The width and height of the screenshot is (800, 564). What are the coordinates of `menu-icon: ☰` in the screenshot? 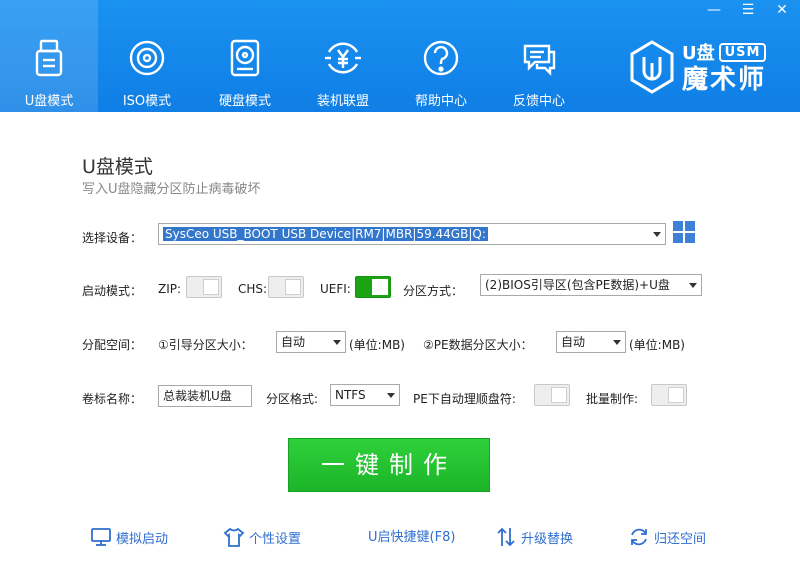 It's located at (748, 10).